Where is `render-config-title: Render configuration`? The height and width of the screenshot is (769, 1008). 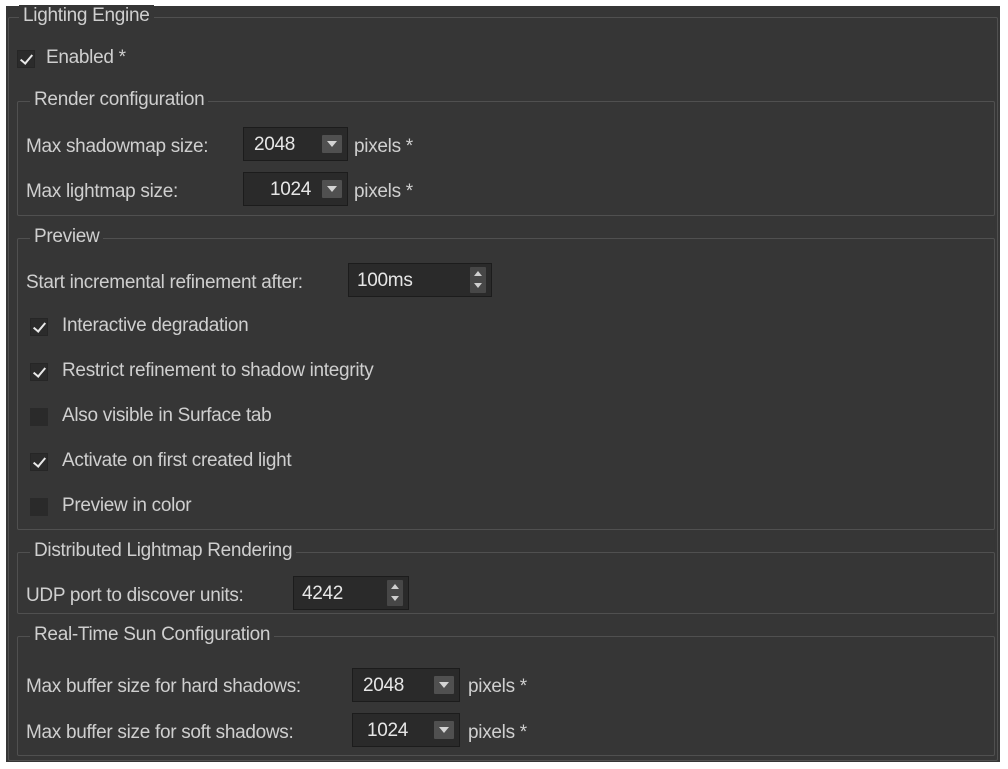 render-config-title: Render configuration is located at coordinates (119, 100).